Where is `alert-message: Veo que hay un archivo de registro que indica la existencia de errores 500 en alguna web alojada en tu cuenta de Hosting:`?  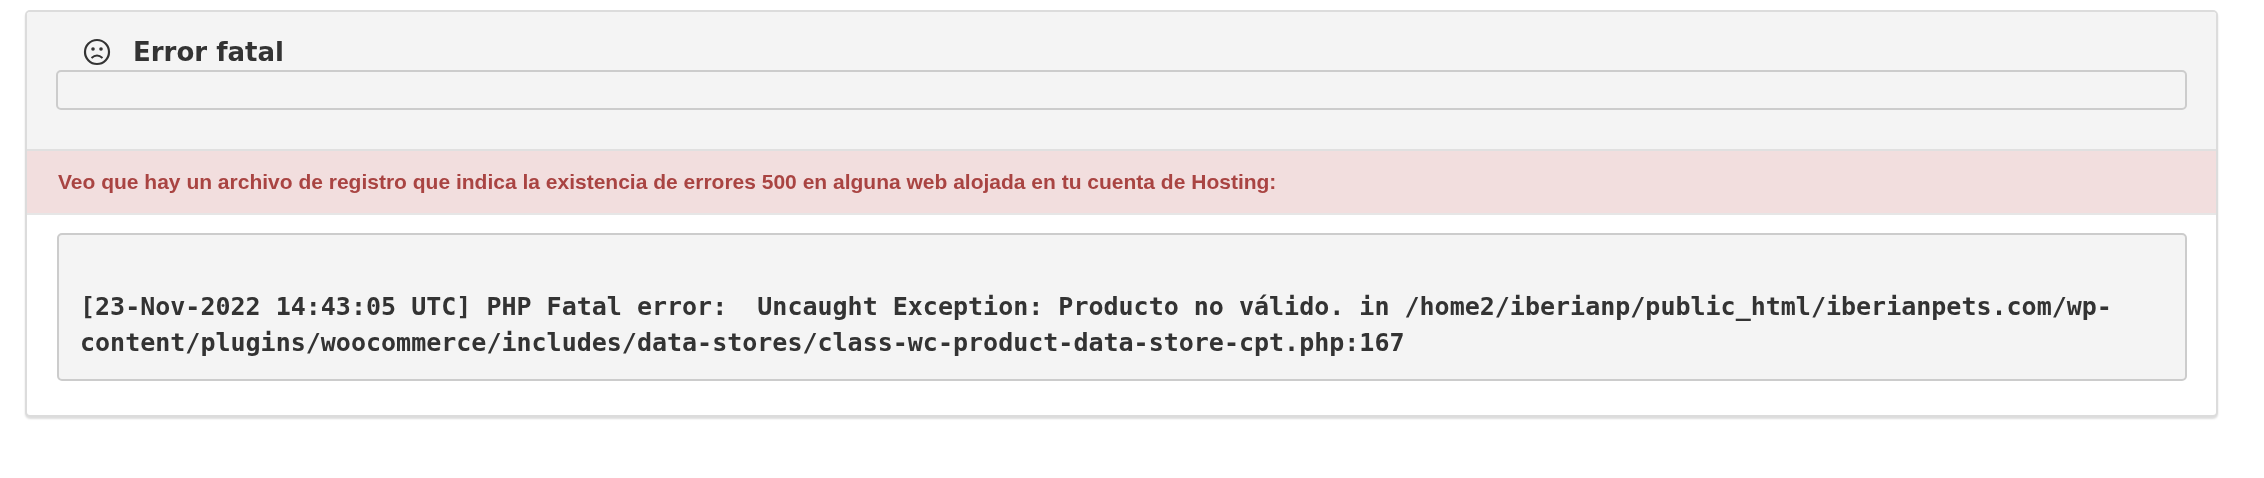 alert-message: Veo que hay un archivo de registro que indica la existencia de errores 500 en alguna web alojada en tu cuenta de Hosting: is located at coordinates (1121, 183).